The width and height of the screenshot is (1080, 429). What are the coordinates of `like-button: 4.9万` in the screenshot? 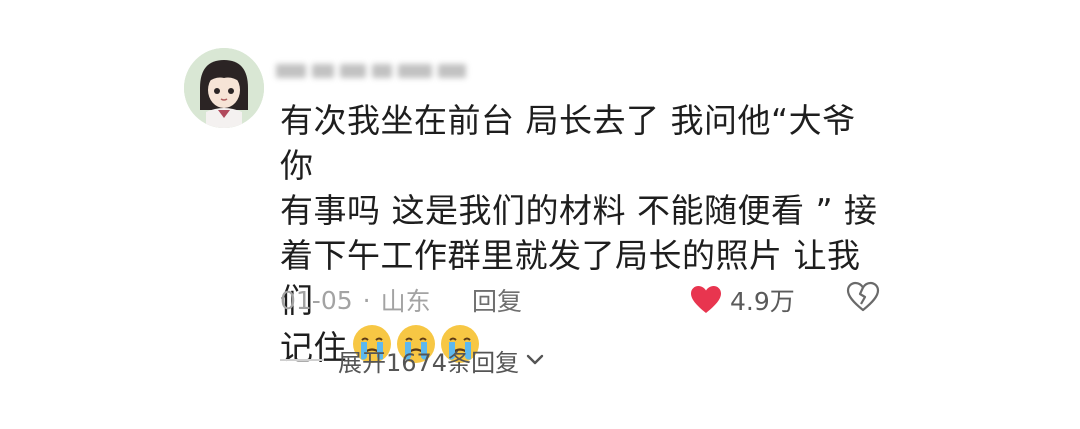 It's located at (742, 300).